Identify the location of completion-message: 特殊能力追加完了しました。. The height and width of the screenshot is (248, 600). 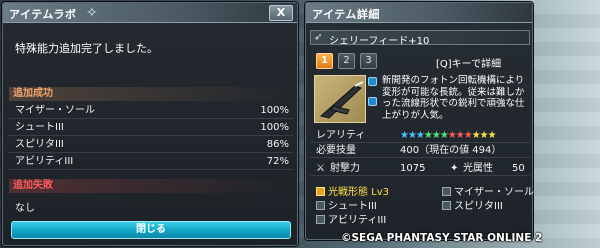
(86, 48).